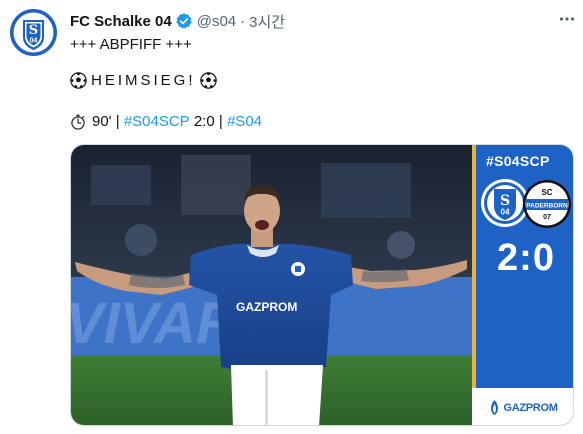 This screenshot has height=434, width=583. I want to click on hashtag-s04-link: #S04, so click(244, 121).